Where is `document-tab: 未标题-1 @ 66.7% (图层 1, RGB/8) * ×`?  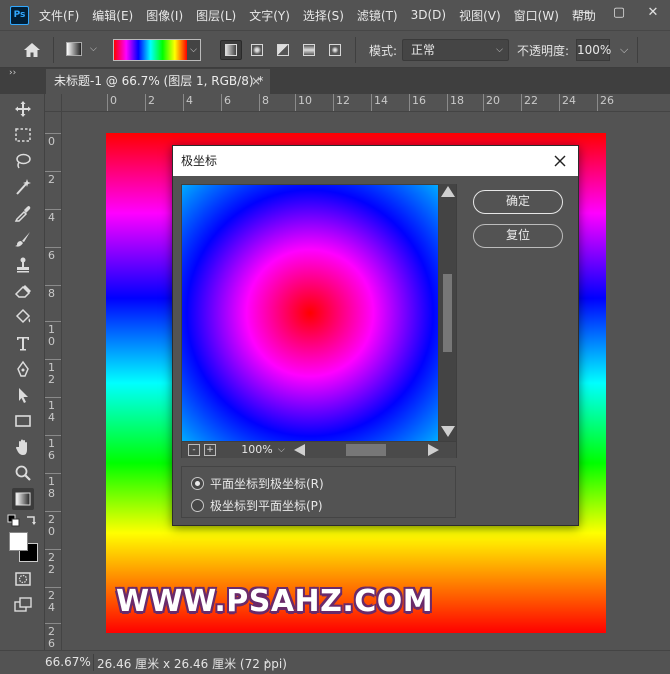
document-tab: 未标题-1 @ 66.7% (图层 1, RGB/8) * × is located at coordinates (158, 81).